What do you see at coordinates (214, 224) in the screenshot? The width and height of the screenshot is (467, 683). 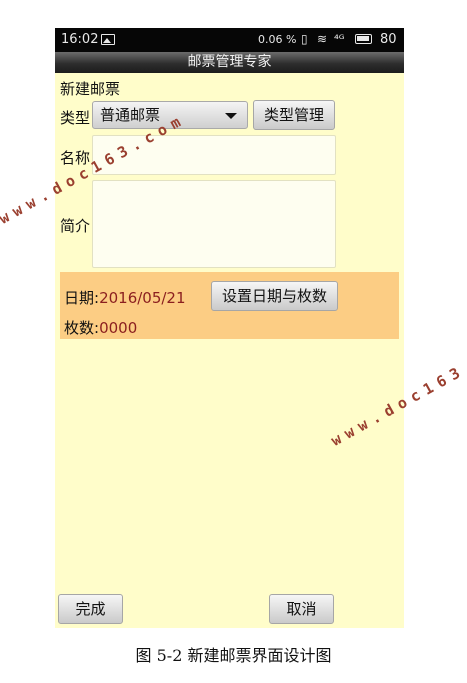 I see `intro-textarea` at bounding box center [214, 224].